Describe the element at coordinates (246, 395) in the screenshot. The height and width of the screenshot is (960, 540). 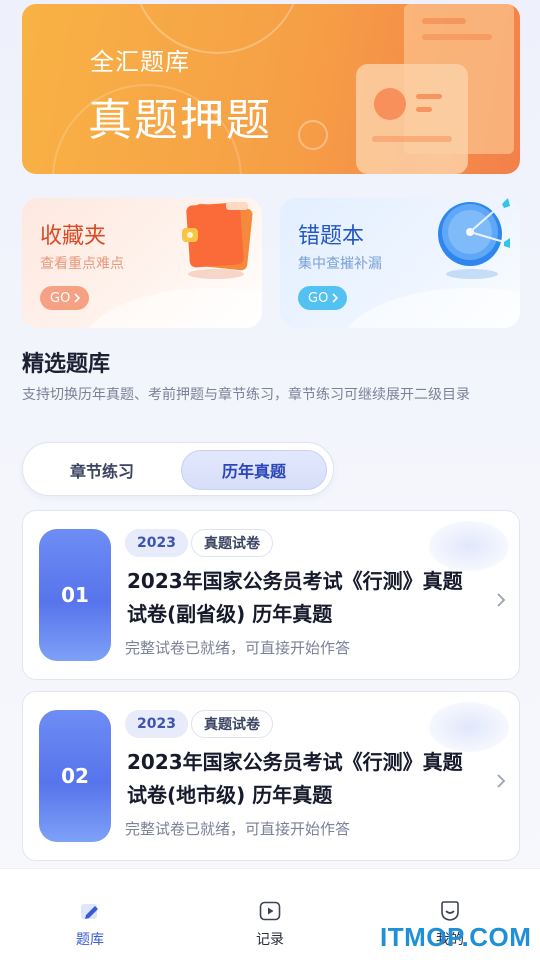
I see `section-description: 支持切换历年真题、考前押题与章节练习，章节练习可继续展开二级目录` at that location.